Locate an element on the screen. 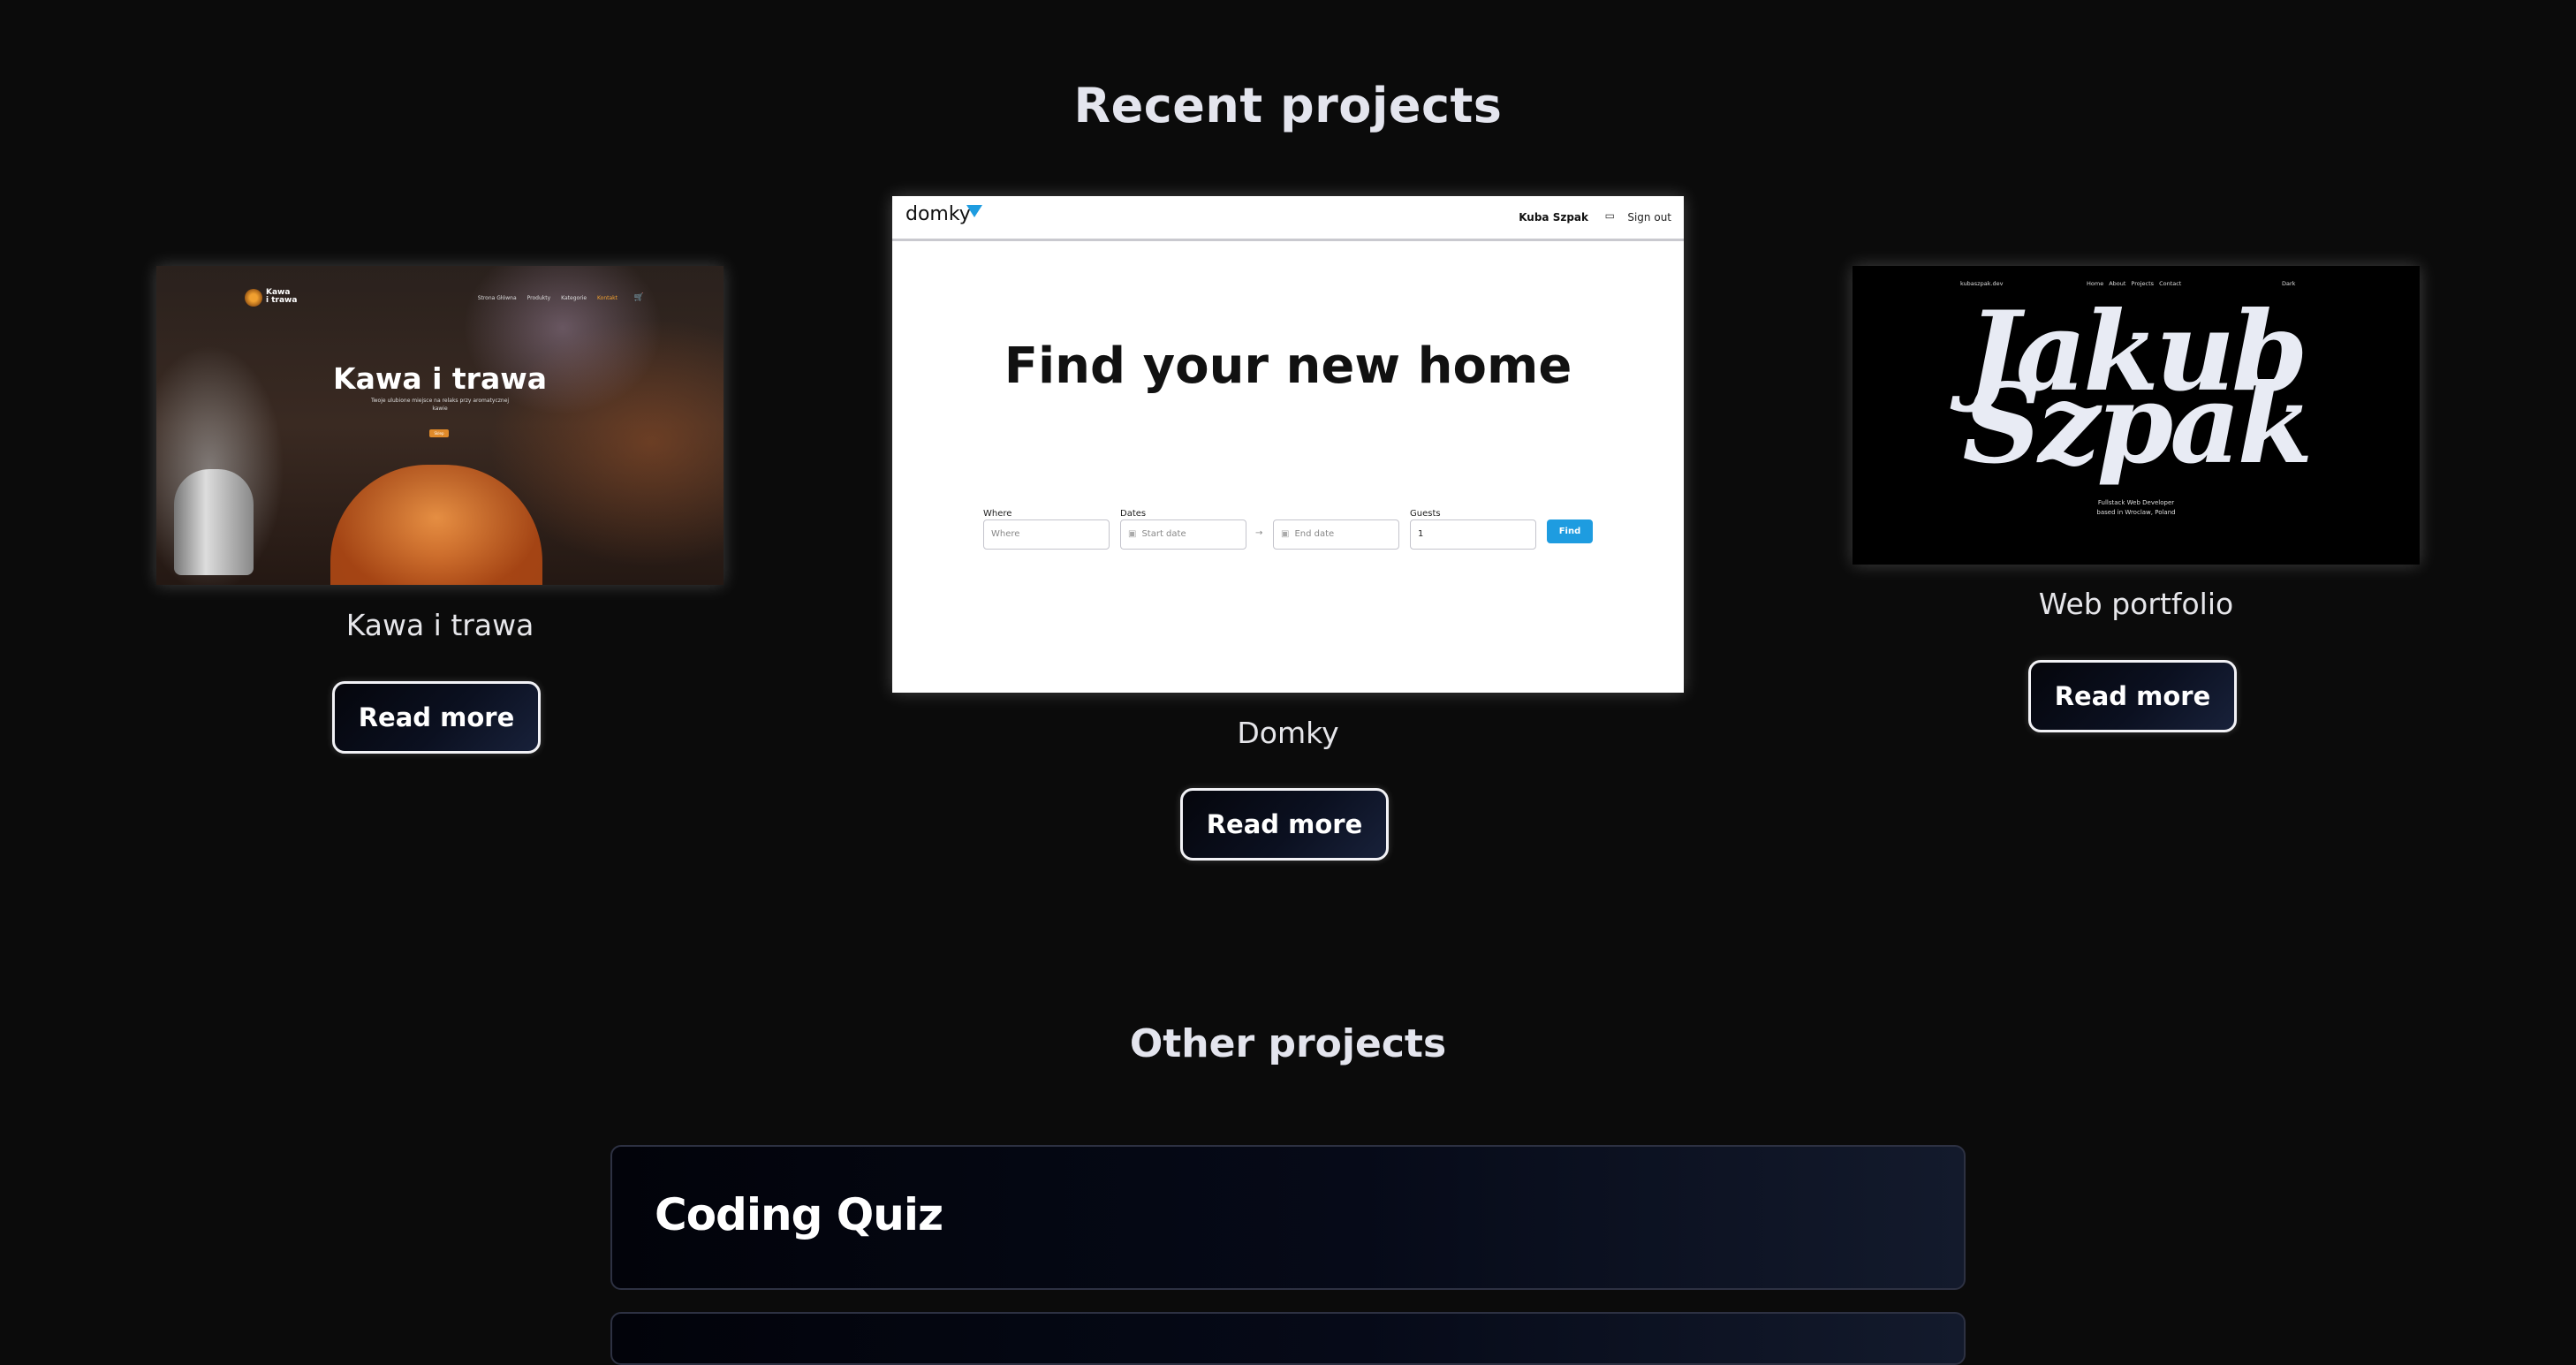  read-more-button-domky: Read more is located at coordinates (1285, 825).